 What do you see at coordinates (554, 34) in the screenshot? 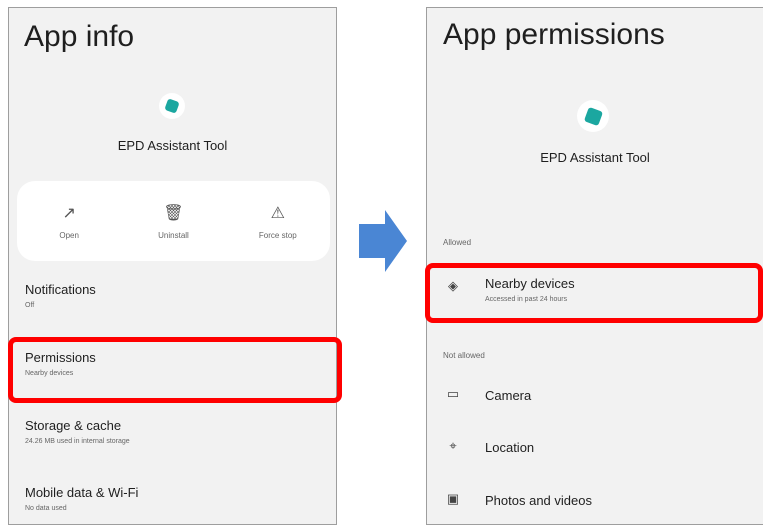
I see `page-title: App permissions` at bounding box center [554, 34].